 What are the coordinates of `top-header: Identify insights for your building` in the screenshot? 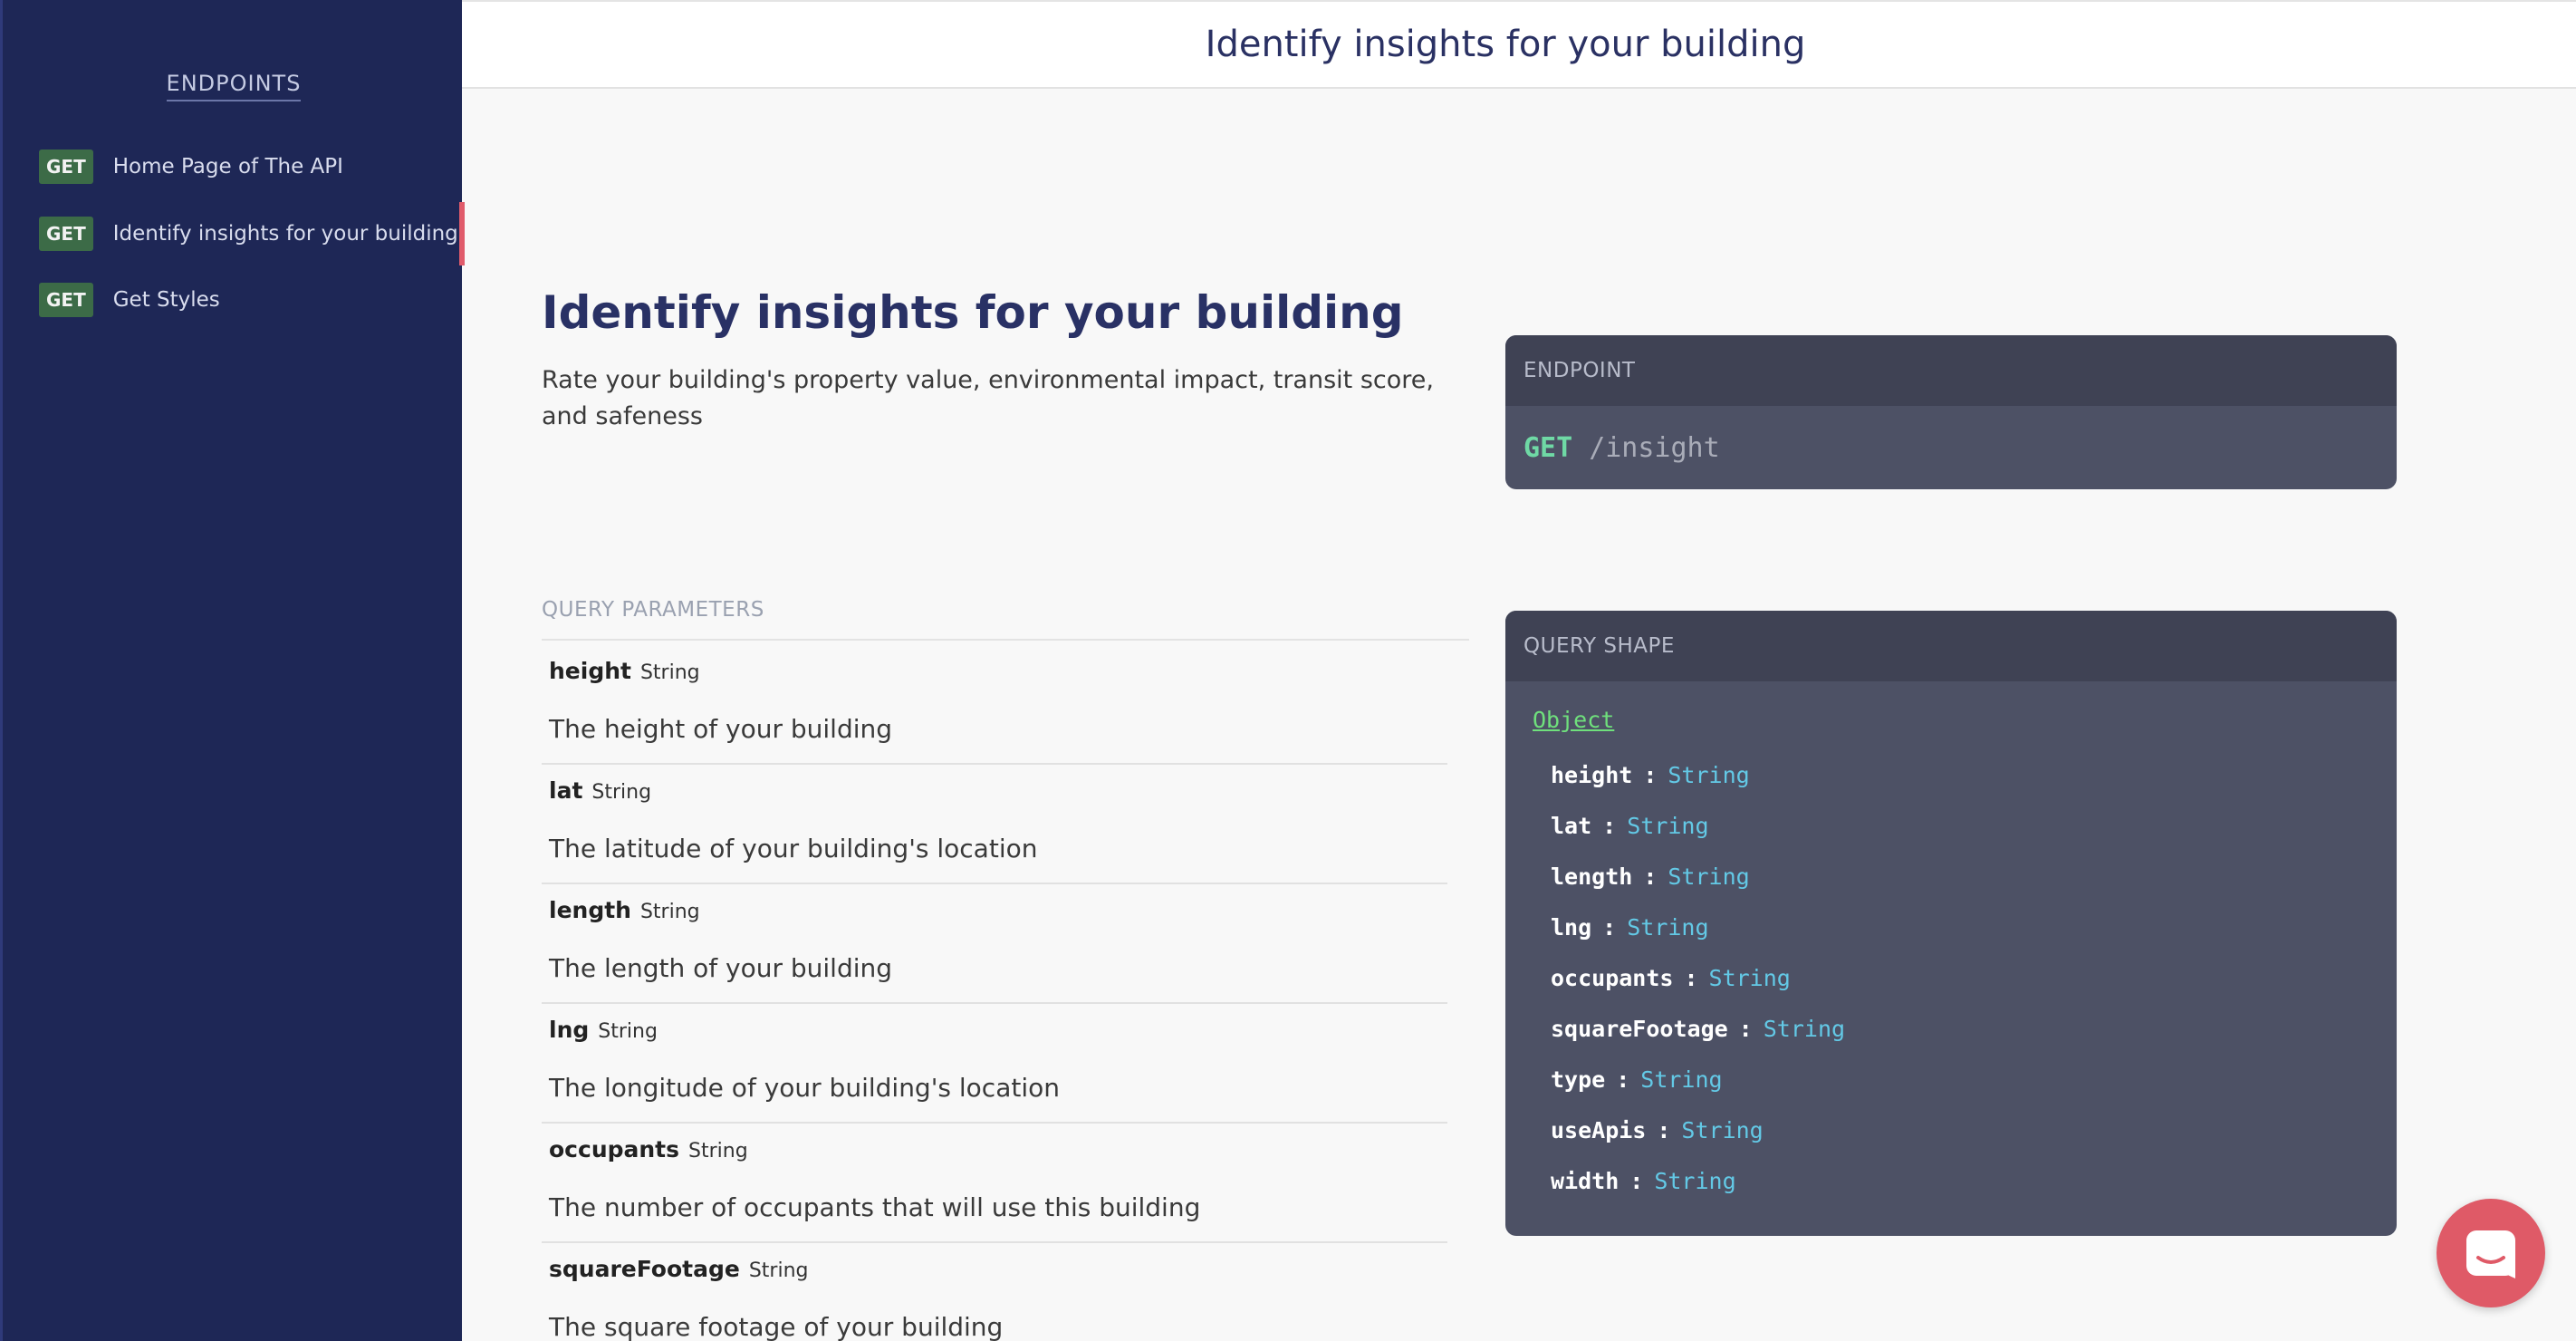 It's located at (1519, 45).